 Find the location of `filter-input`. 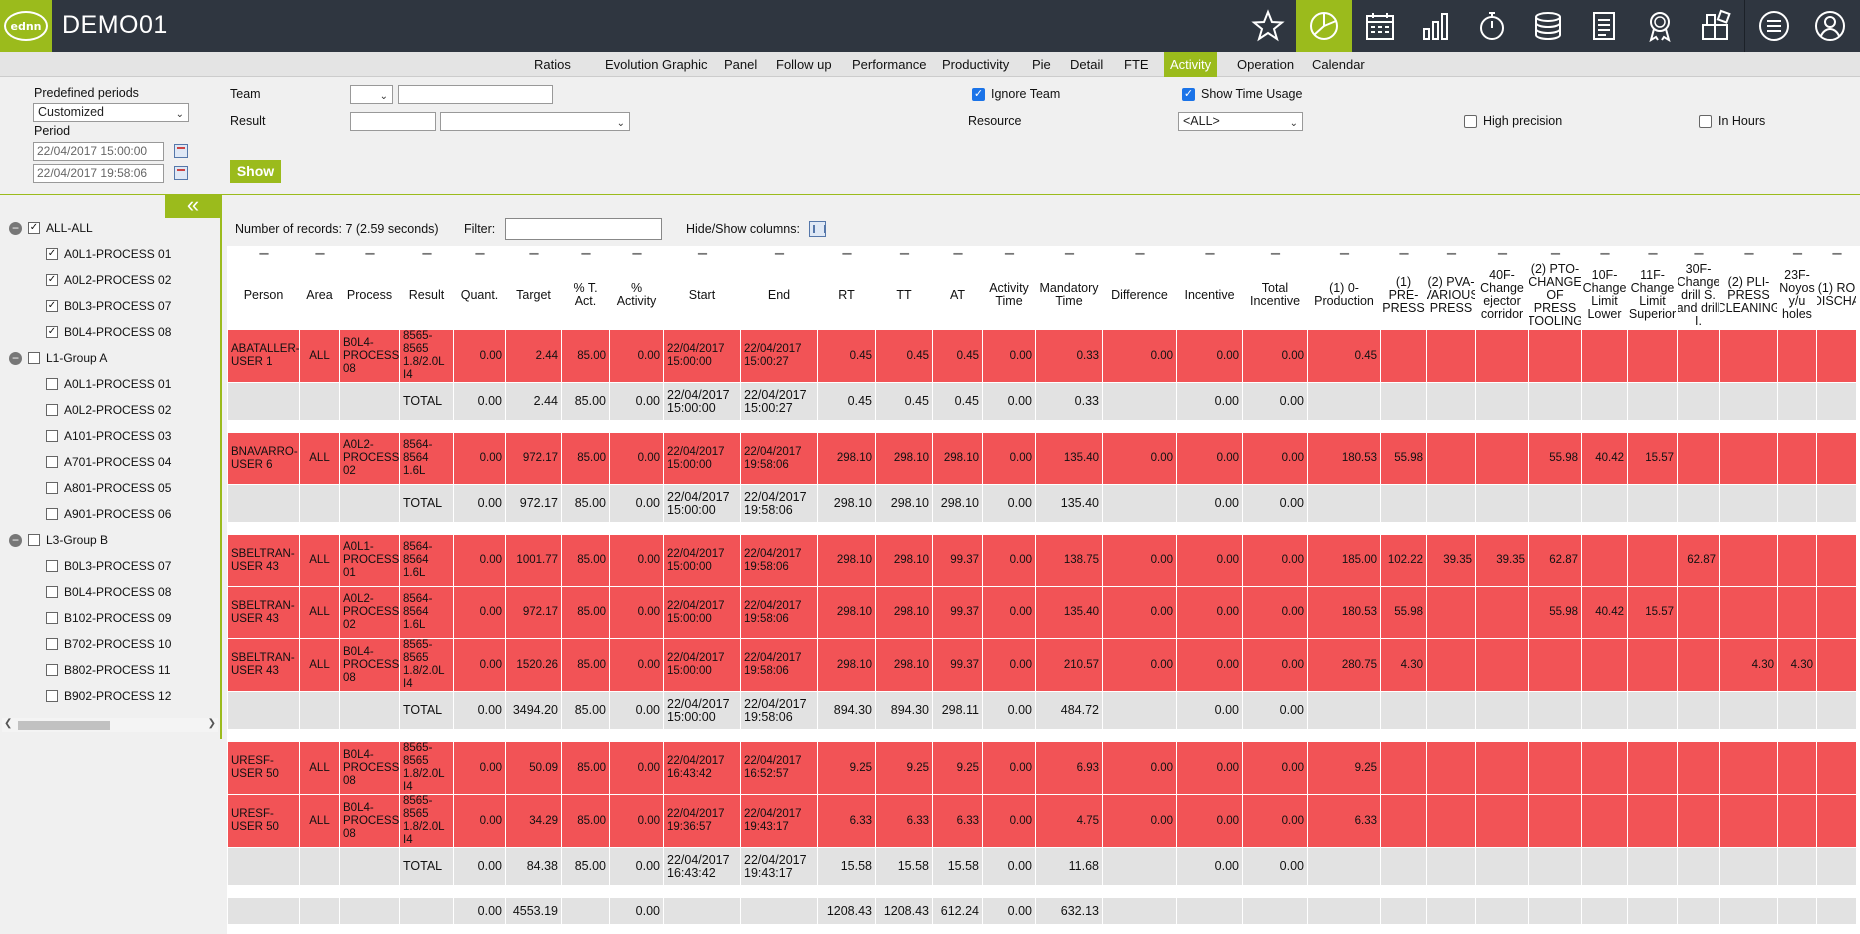

filter-input is located at coordinates (583, 229).